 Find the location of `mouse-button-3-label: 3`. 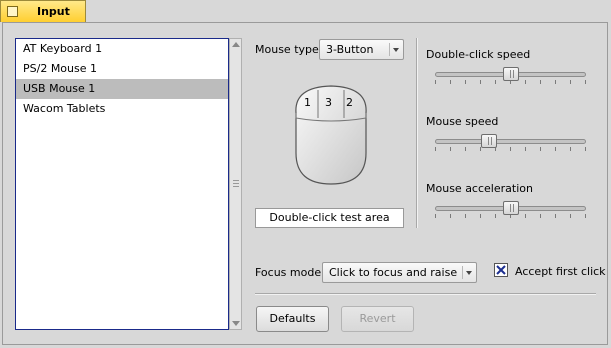

mouse-button-3-label: 3 is located at coordinates (328, 102).